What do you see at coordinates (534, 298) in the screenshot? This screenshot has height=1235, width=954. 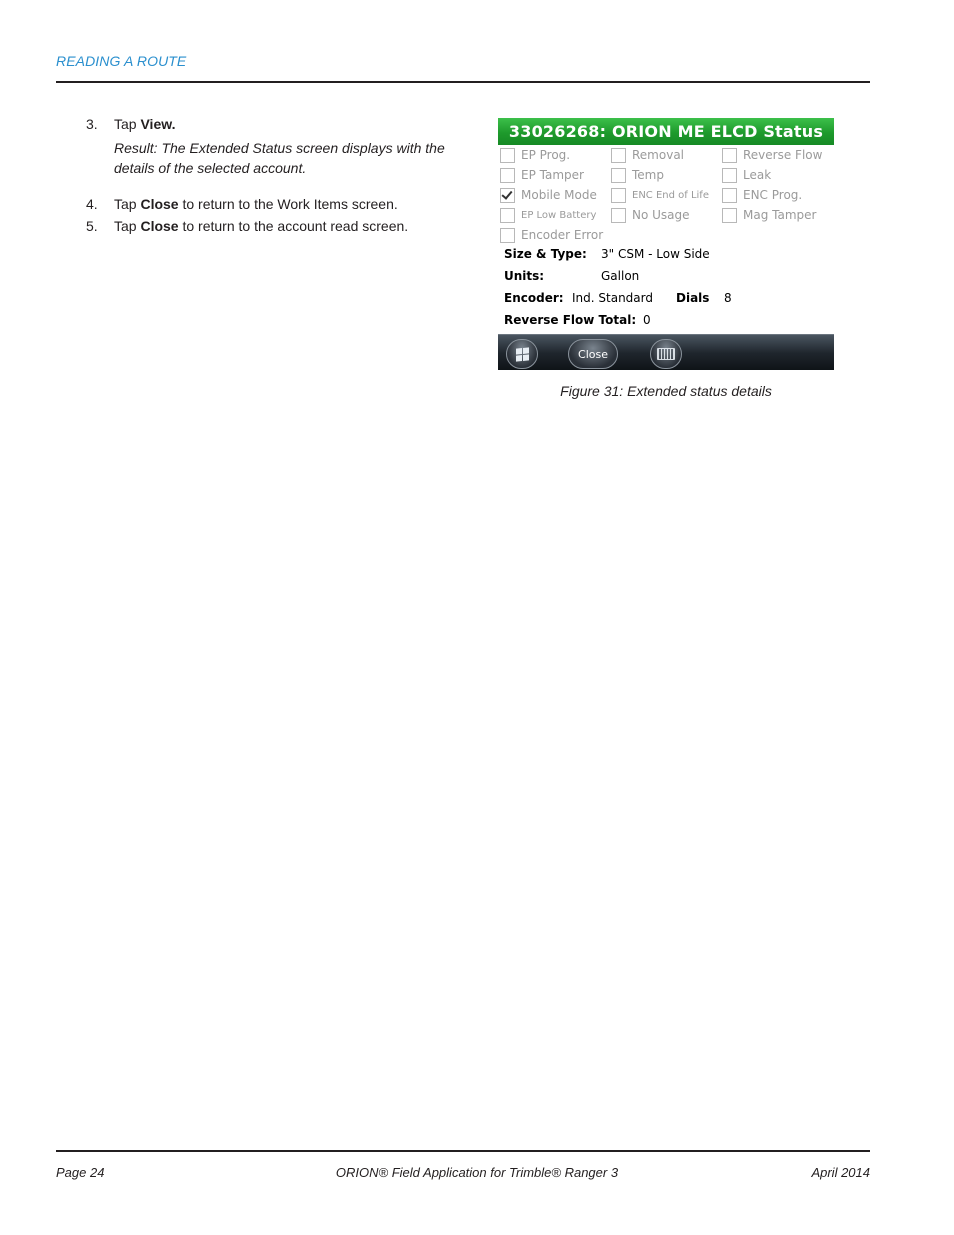 I see `encoder-label: Encoder:` at bounding box center [534, 298].